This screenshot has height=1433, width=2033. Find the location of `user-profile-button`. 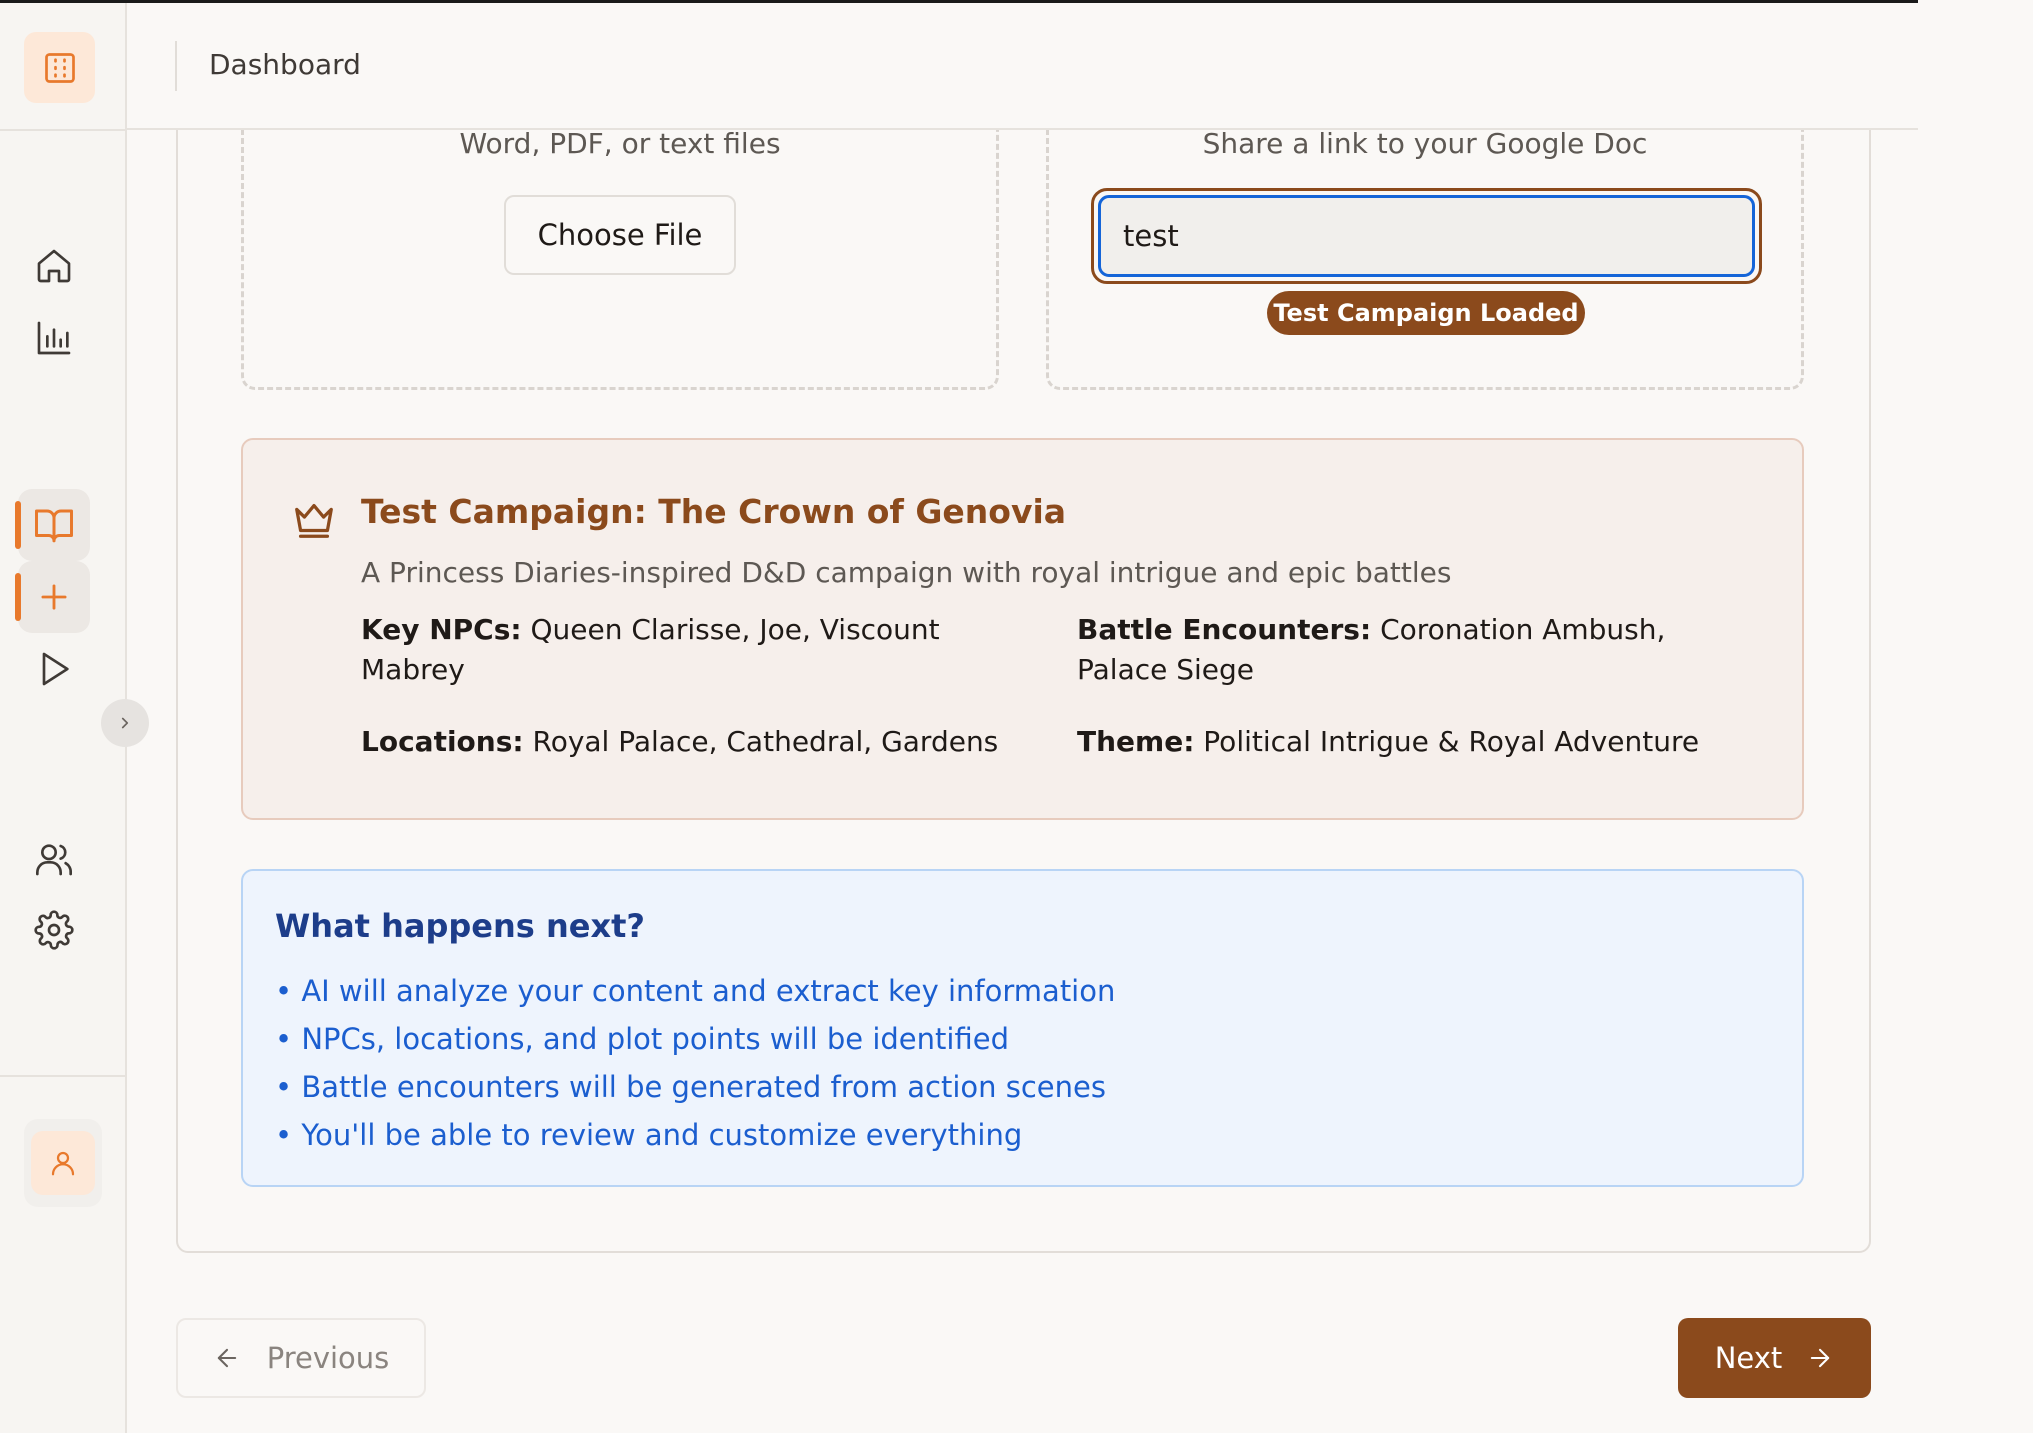

user-profile-button is located at coordinates (63, 1163).